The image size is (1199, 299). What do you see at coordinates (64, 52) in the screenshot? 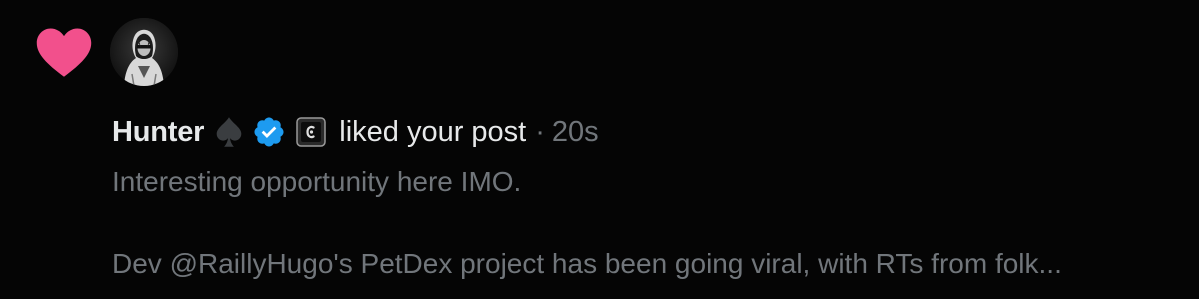
I see `heart-icon` at bounding box center [64, 52].